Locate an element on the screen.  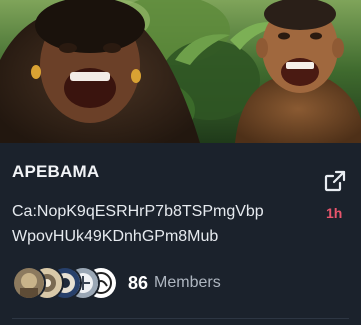
external-link-button is located at coordinates (335, 181).